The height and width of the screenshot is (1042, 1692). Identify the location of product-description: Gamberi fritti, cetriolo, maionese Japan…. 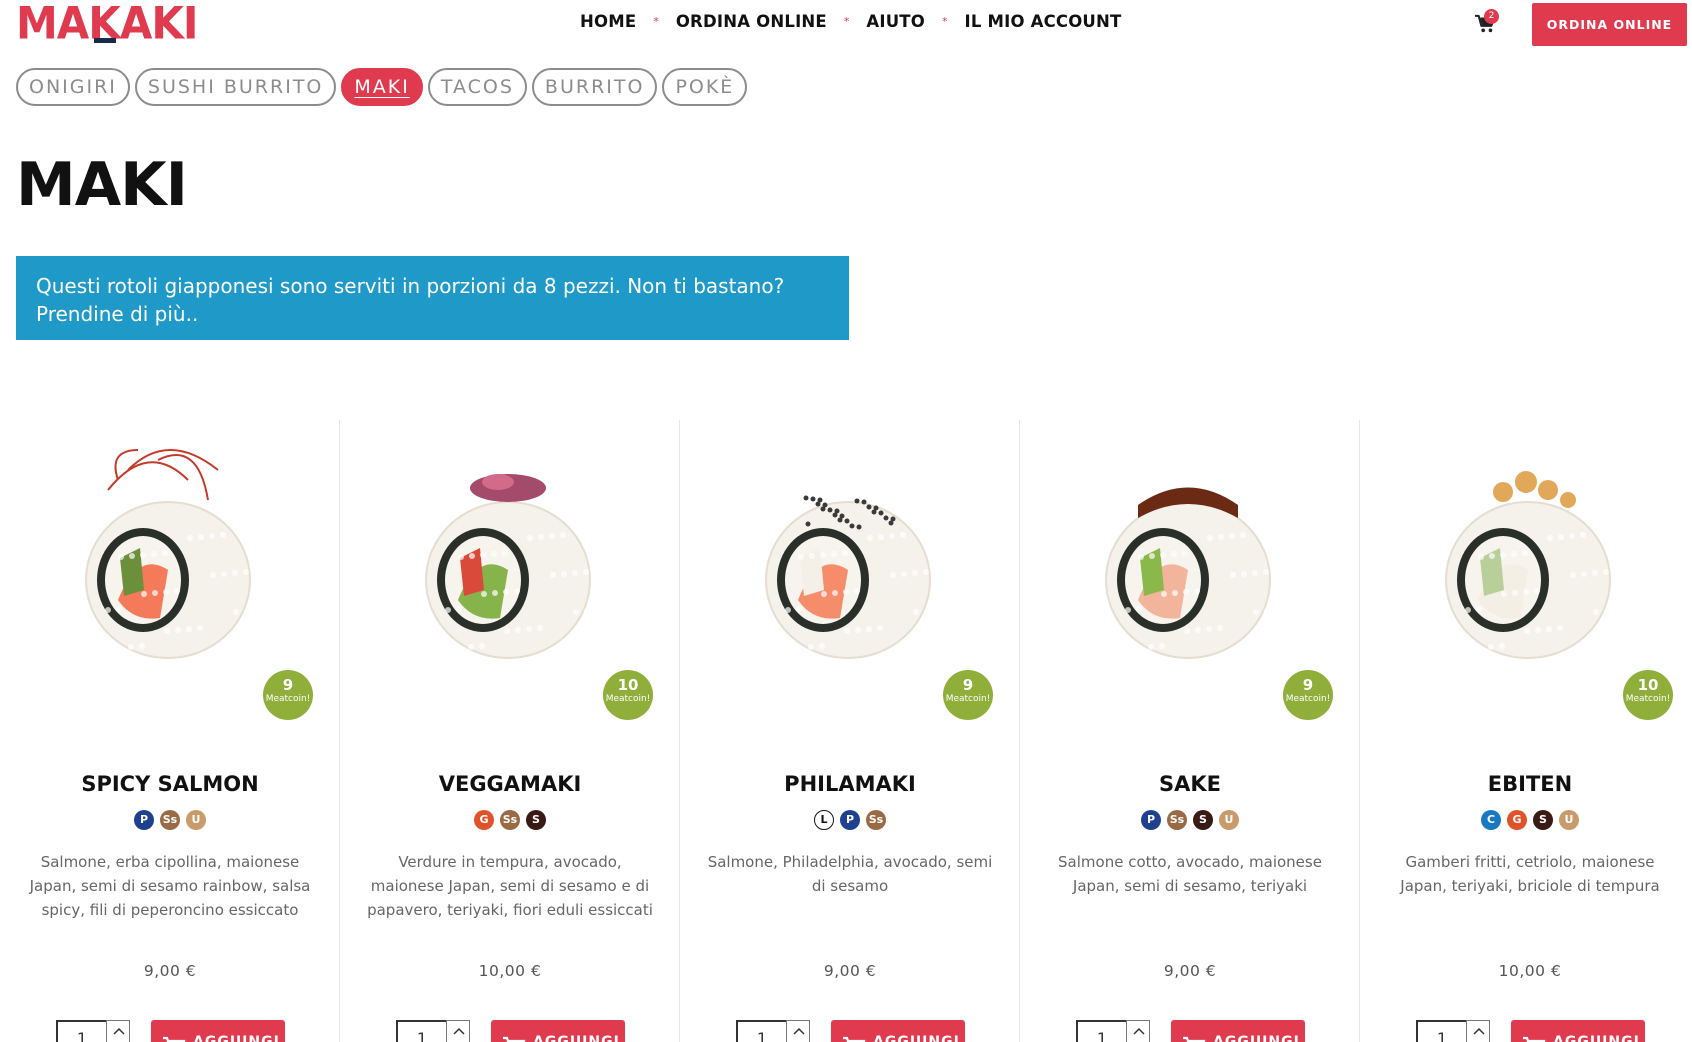
(1530, 874).